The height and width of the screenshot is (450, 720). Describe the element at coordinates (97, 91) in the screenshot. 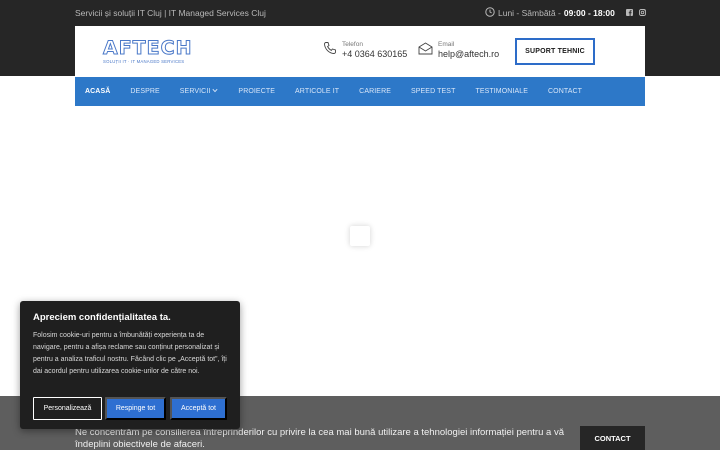

I see `nav-item-acasa: ACASĂ` at that location.